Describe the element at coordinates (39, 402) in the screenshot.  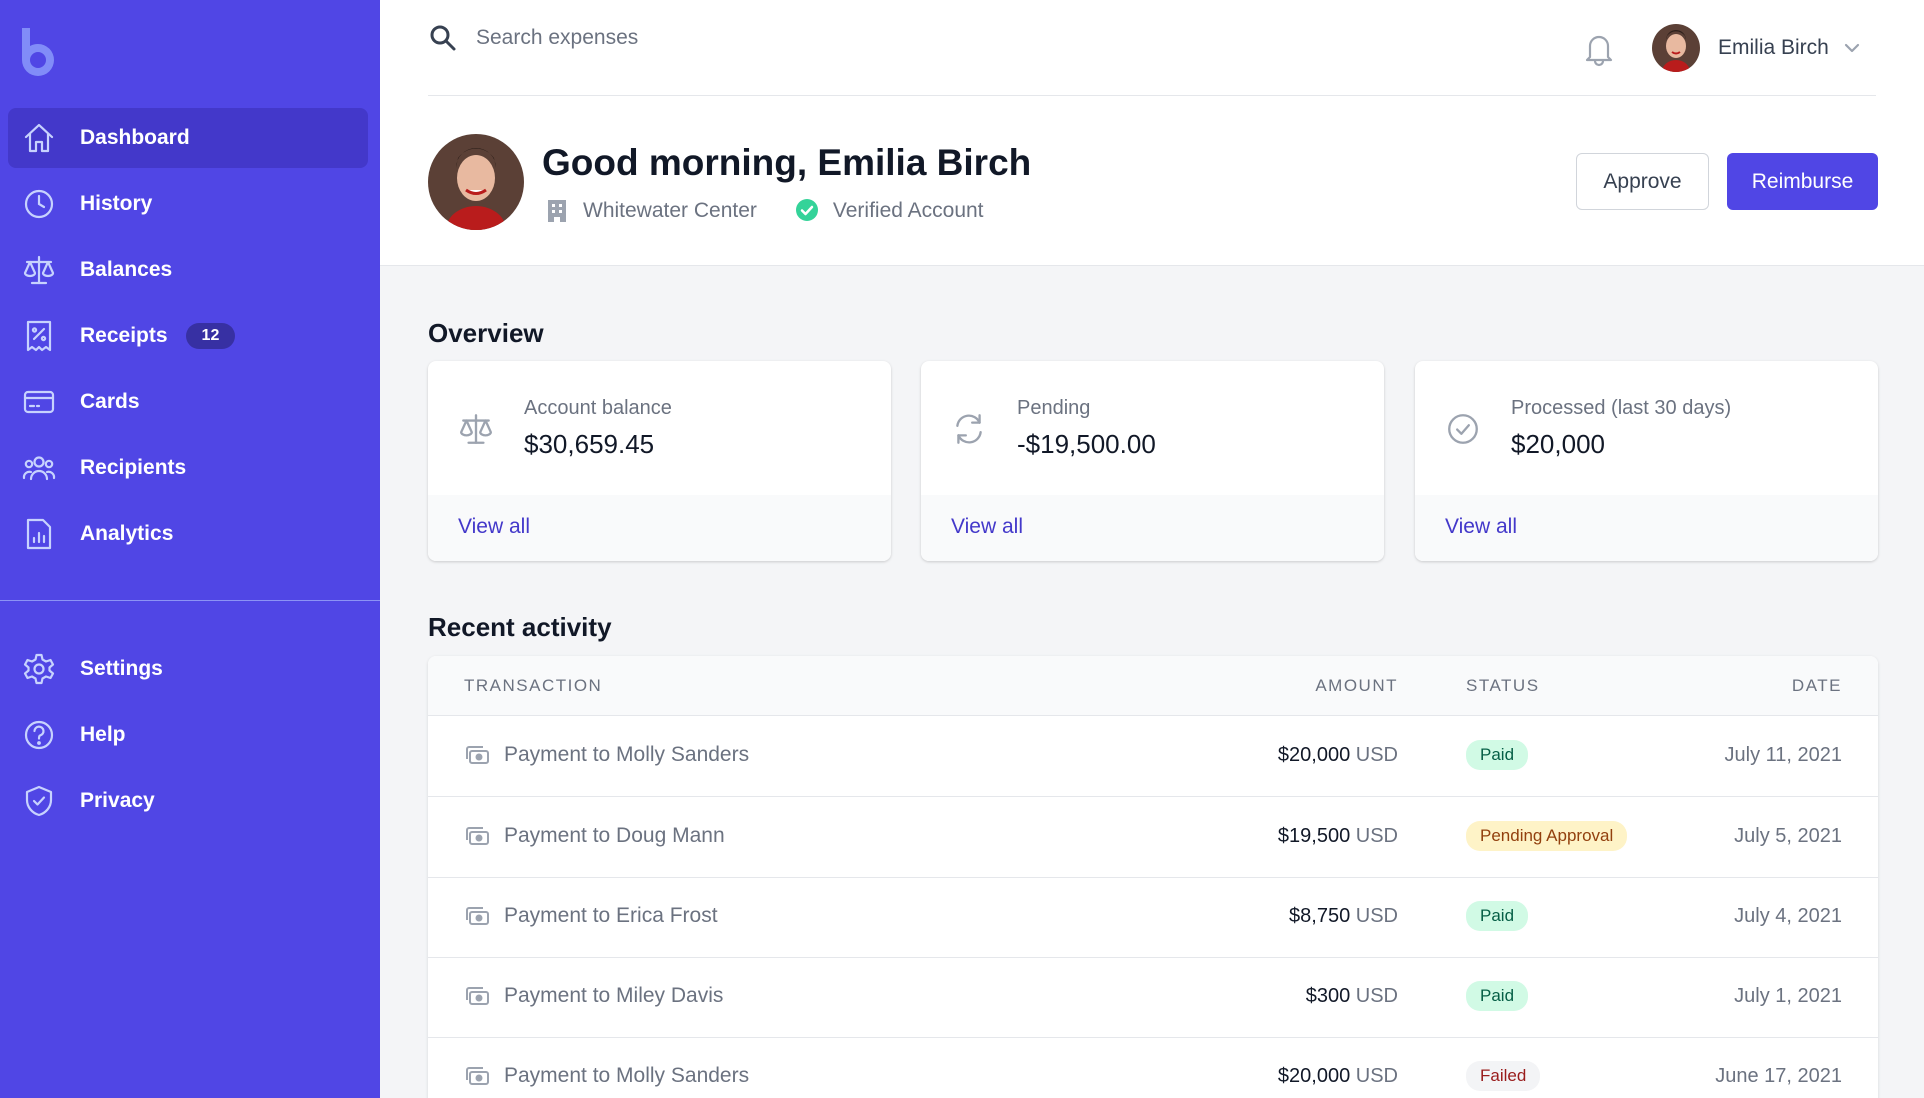
I see `credit-card-icon` at that location.